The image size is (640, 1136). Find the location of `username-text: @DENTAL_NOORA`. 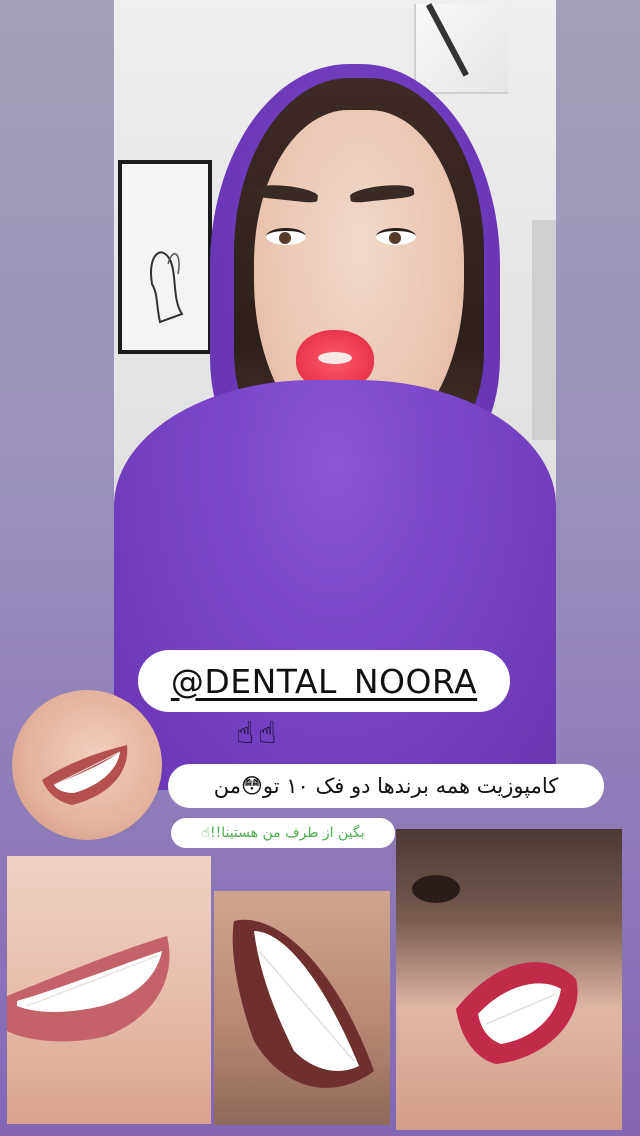

username-text: @DENTAL_NOORA is located at coordinates (324, 681).